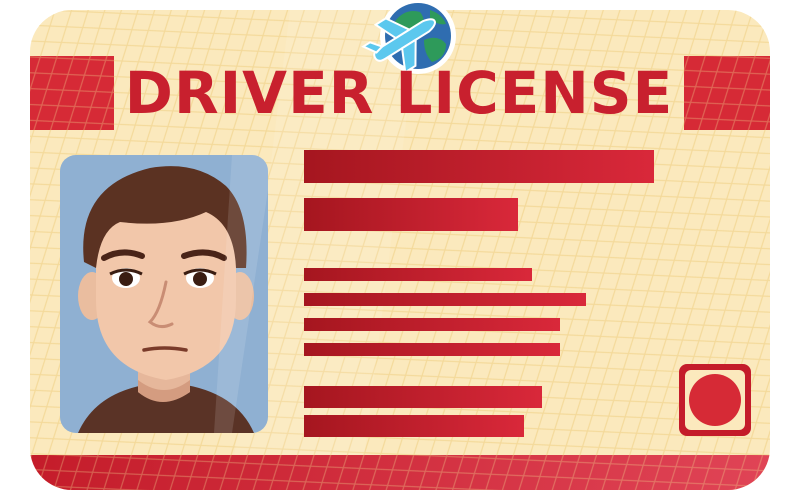 The image size is (800, 500). I want to click on seal-stamp-icon, so click(715, 400).